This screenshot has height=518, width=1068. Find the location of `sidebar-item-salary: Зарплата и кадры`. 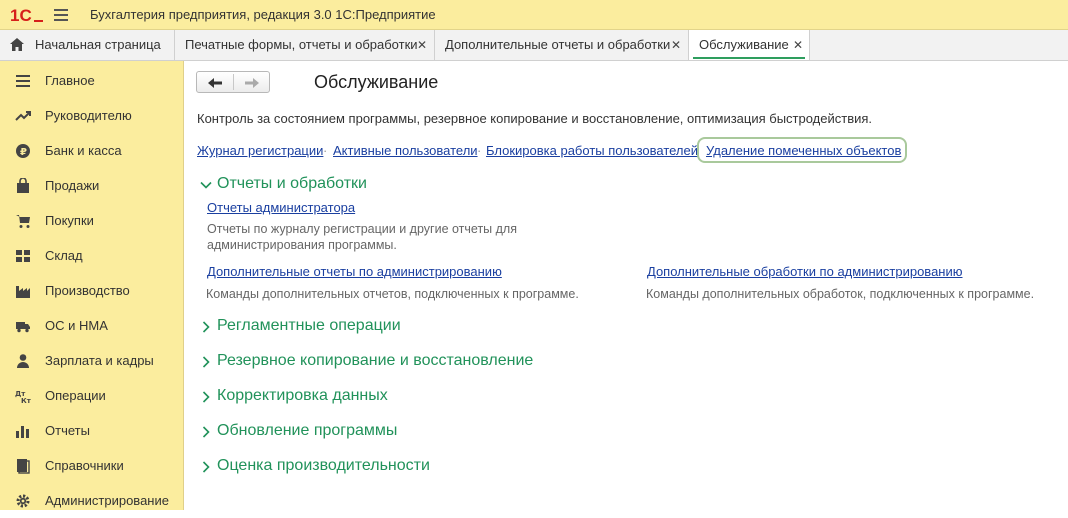

sidebar-item-salary: Зарплата и кадры is located at coordinates (91, 360).